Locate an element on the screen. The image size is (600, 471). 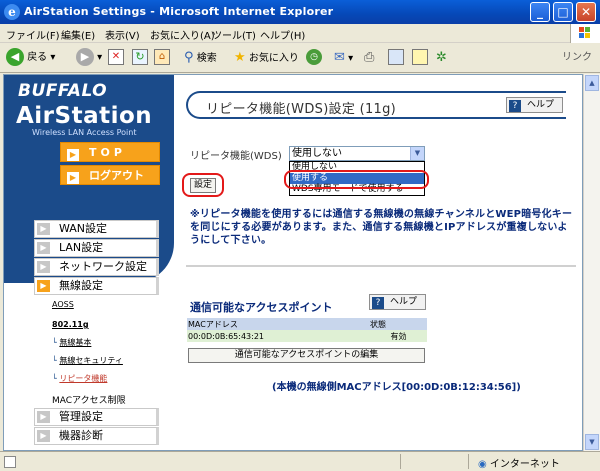
stop-icon: ✕ is located at coordinates (116, 57).